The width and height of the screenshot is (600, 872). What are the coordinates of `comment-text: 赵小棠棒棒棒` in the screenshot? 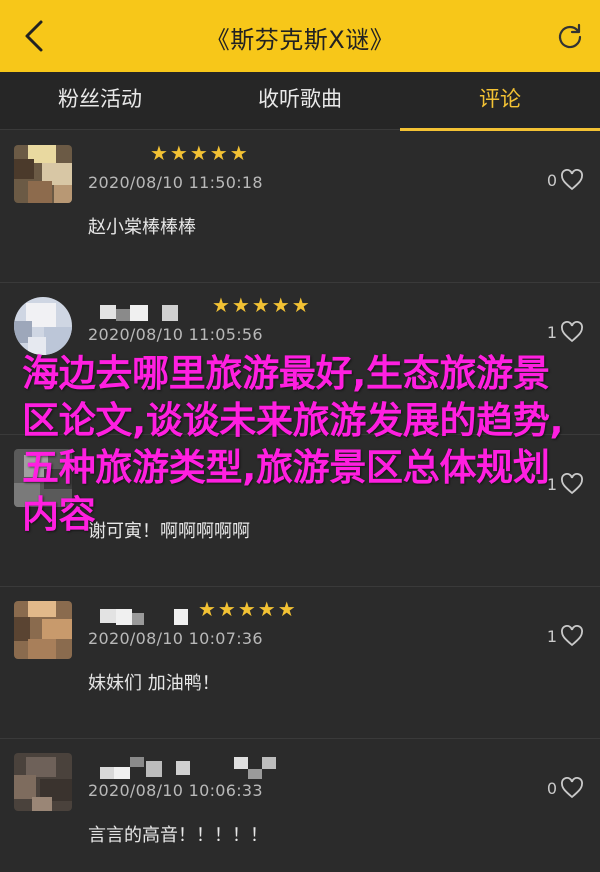 It's located at (142, 227).